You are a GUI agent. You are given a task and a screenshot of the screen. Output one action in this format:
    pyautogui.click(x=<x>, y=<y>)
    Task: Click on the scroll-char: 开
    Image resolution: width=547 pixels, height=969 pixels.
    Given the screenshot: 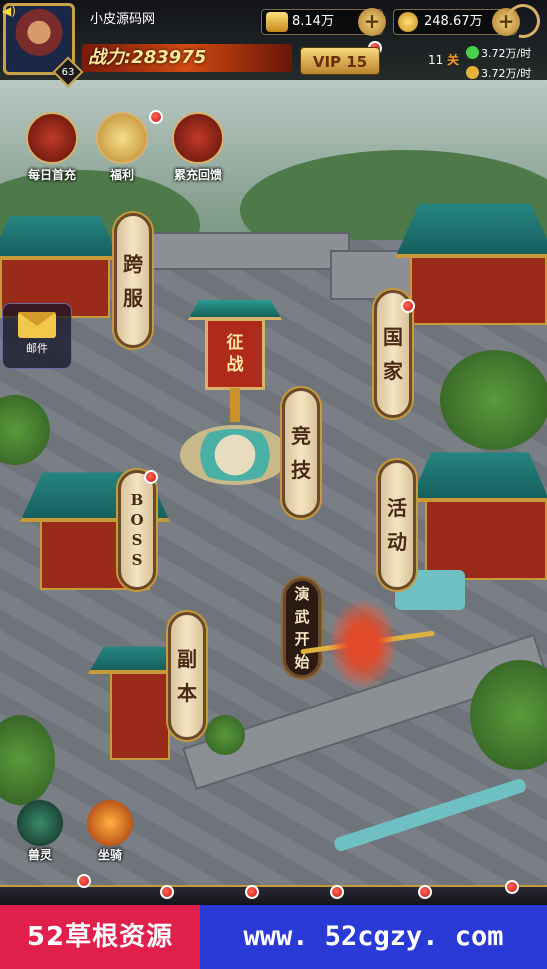 What is the action you would take?
    pyautogui.click(x=302, y=639)
    